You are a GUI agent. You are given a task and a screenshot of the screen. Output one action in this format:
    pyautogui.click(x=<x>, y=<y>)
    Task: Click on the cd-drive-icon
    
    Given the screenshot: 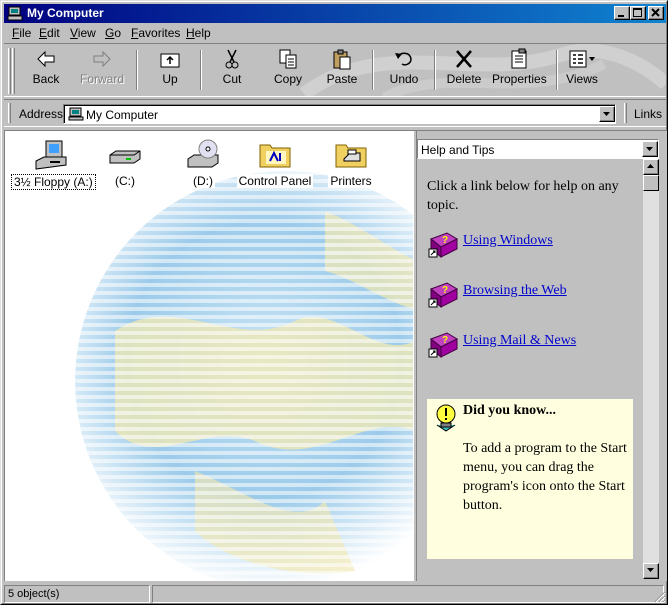 What is the action you would take?
    pyautogui.click(x=203, y=153)
    